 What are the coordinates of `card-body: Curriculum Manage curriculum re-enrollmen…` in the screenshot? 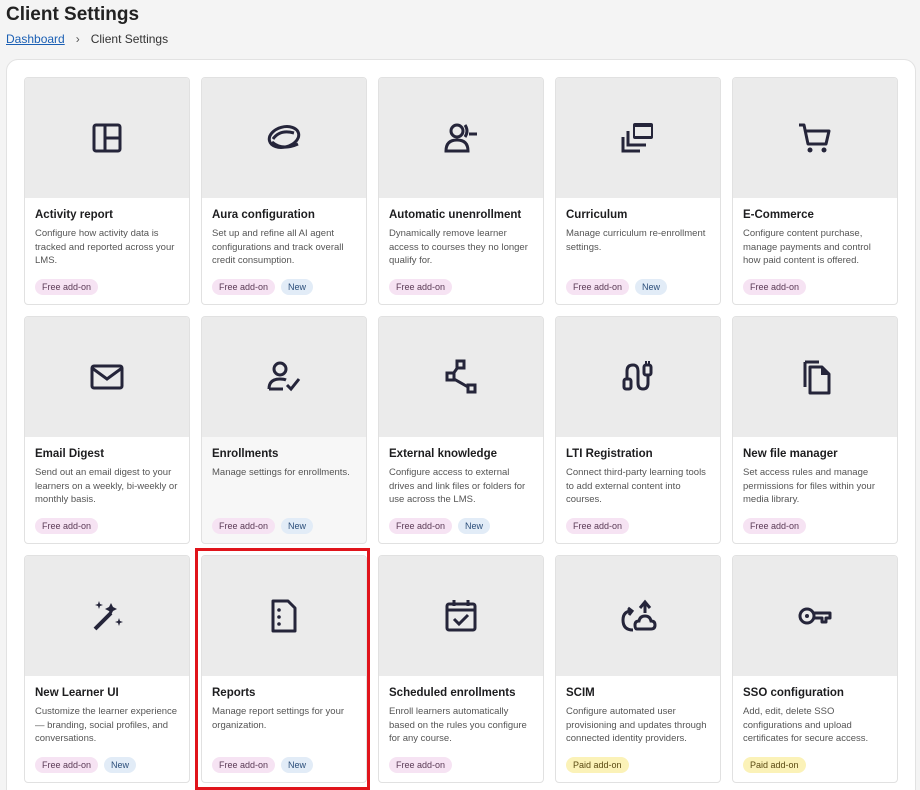 It's located at (638, 251).